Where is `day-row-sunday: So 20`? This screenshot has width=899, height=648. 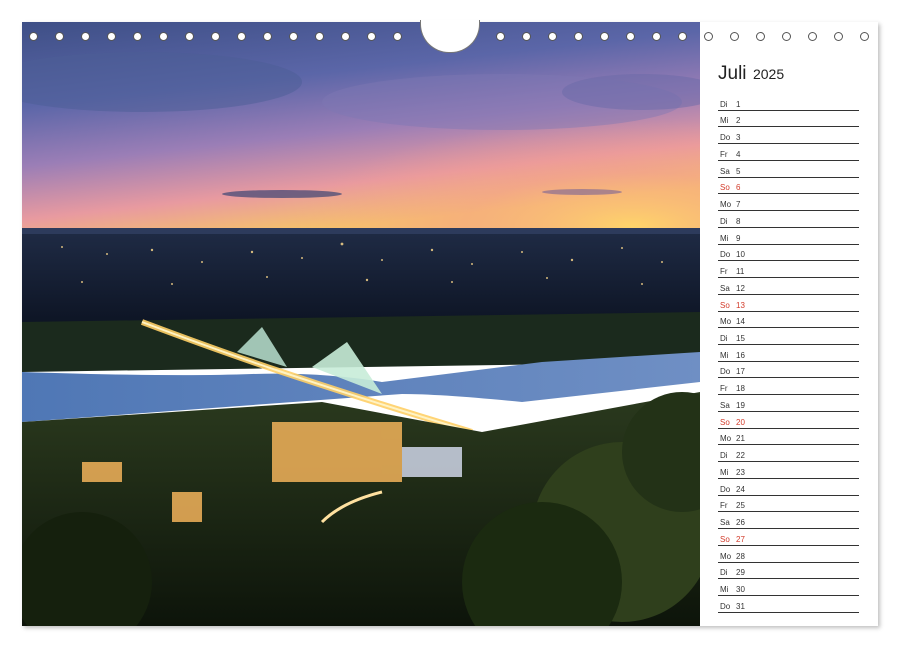 day-row-sunday: So 20 is located at coordinates (788, 420).